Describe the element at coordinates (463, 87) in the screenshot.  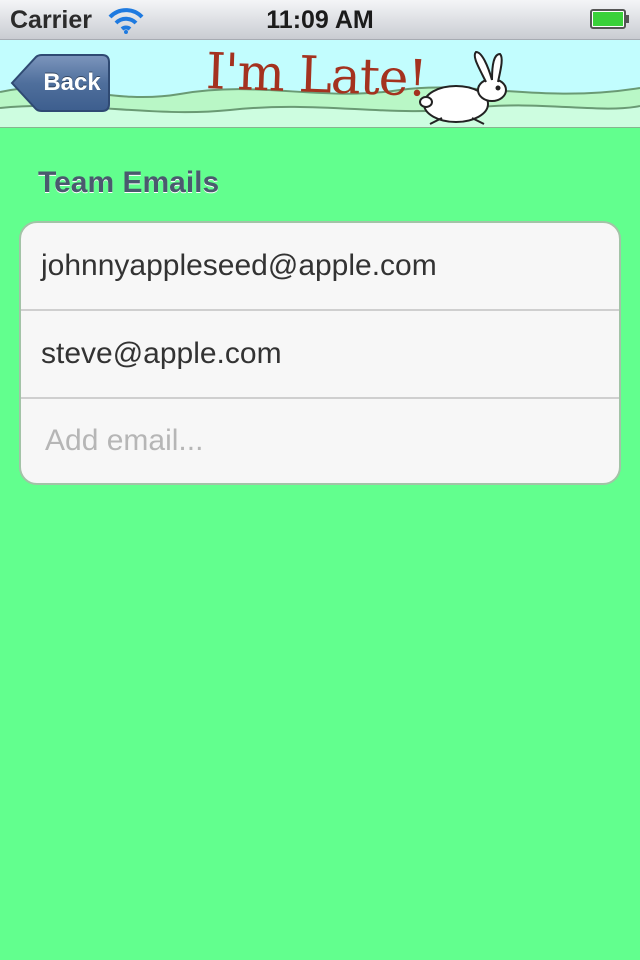
I see `rabbit-icon` at that location.